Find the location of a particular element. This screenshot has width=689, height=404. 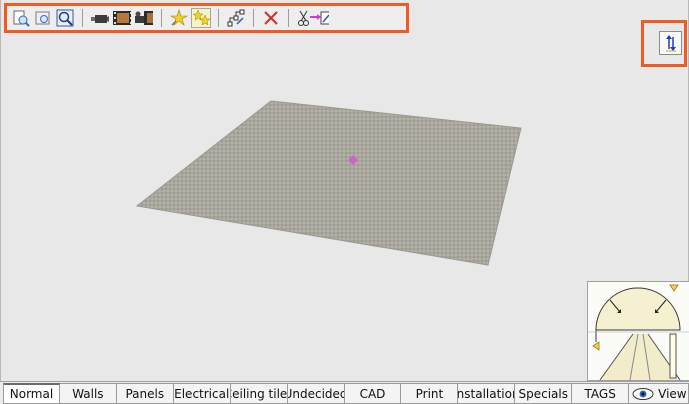

tab-normal: Normal is located at coordinates (31, 393).